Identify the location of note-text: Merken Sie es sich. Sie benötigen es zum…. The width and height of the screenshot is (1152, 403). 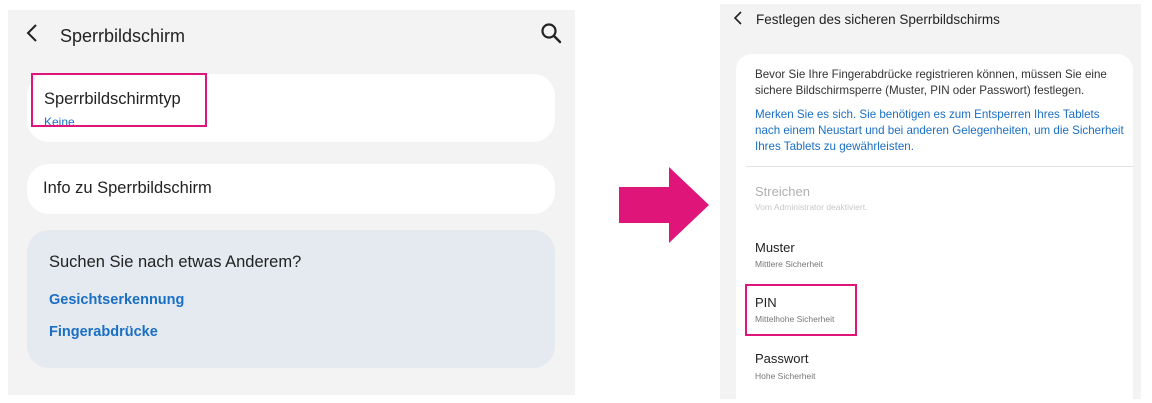
(939, 130).